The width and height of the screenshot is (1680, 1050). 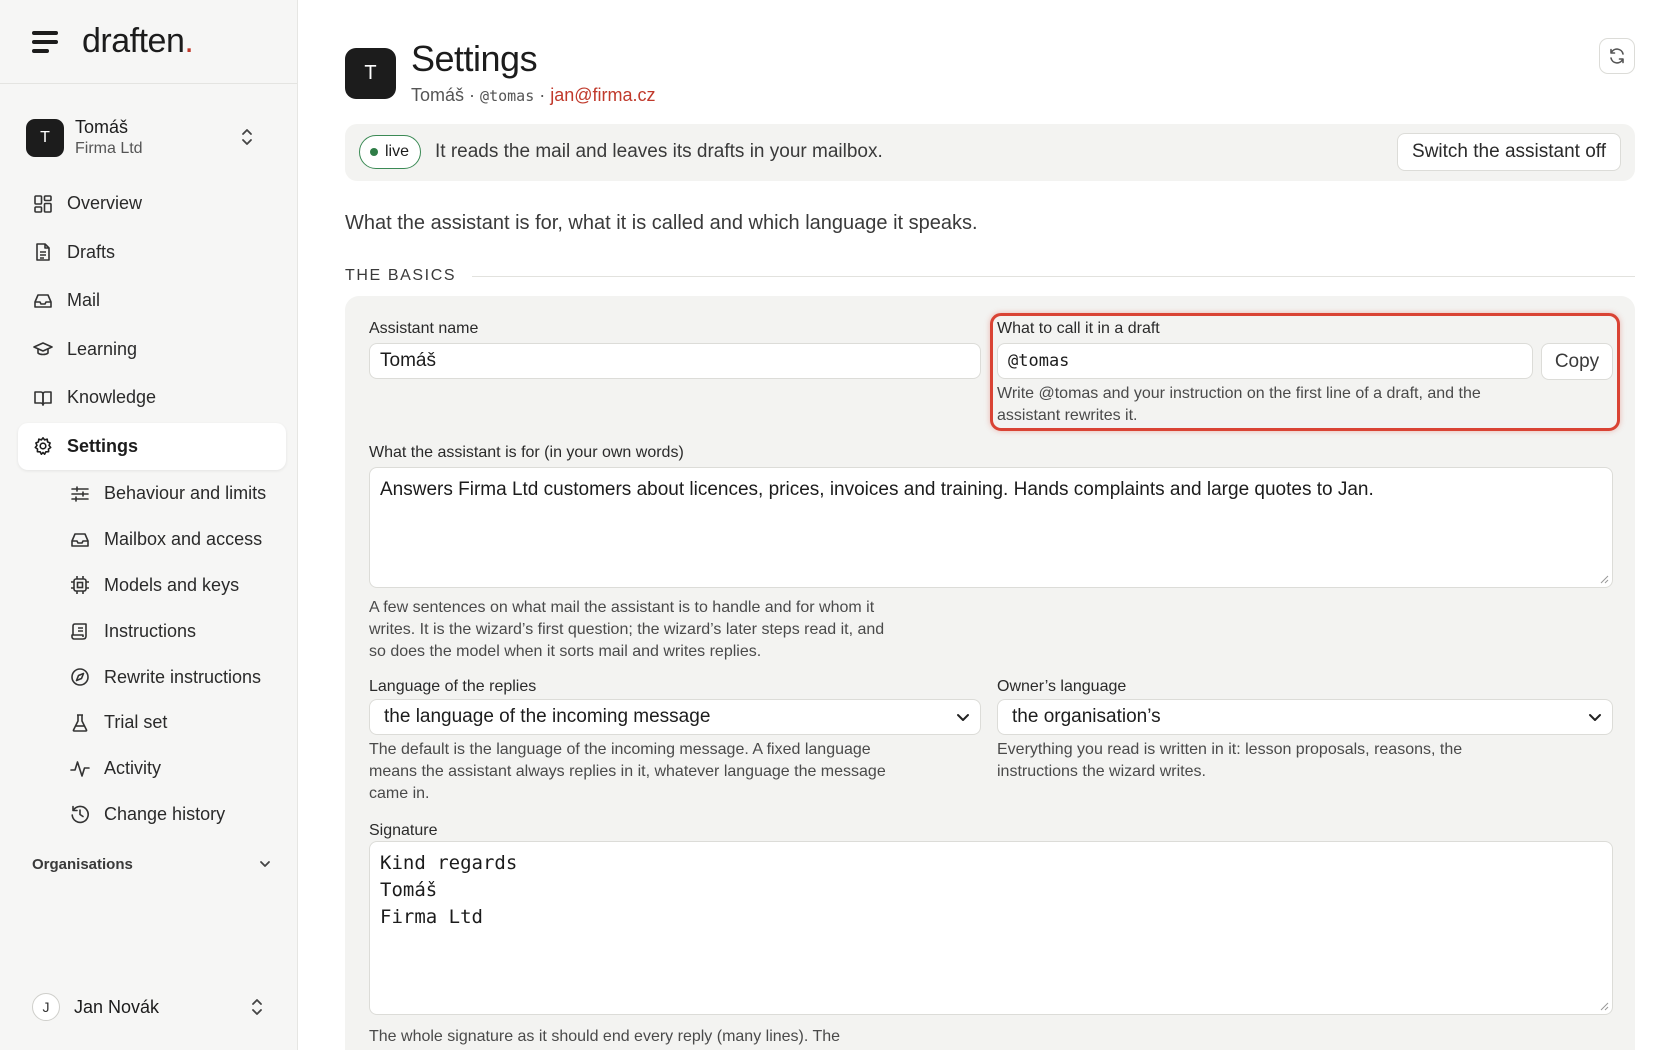 What do you see at coordinates (117, 1006) in the screenshot?
I see `user-name: Jan Novák` at bounding box center [117, 1006].